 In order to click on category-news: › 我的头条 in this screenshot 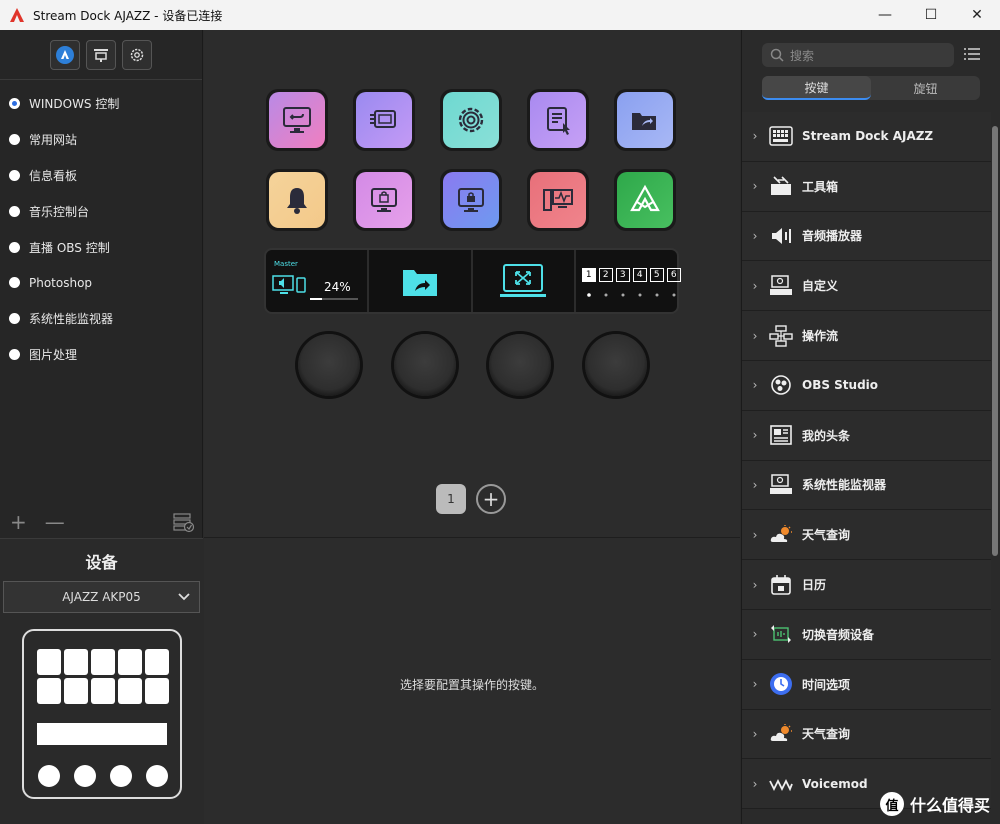, I will do `click(866, 435)`.